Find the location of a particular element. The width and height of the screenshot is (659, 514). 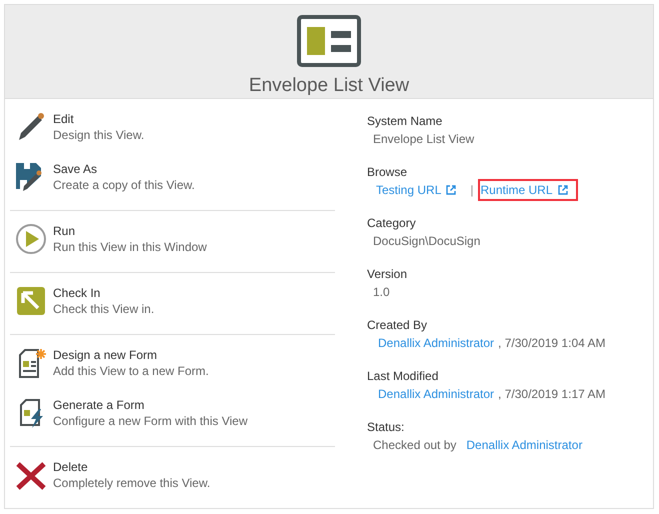

field-value: DocuSign\DocuSign is located at coordinates (426, 241).